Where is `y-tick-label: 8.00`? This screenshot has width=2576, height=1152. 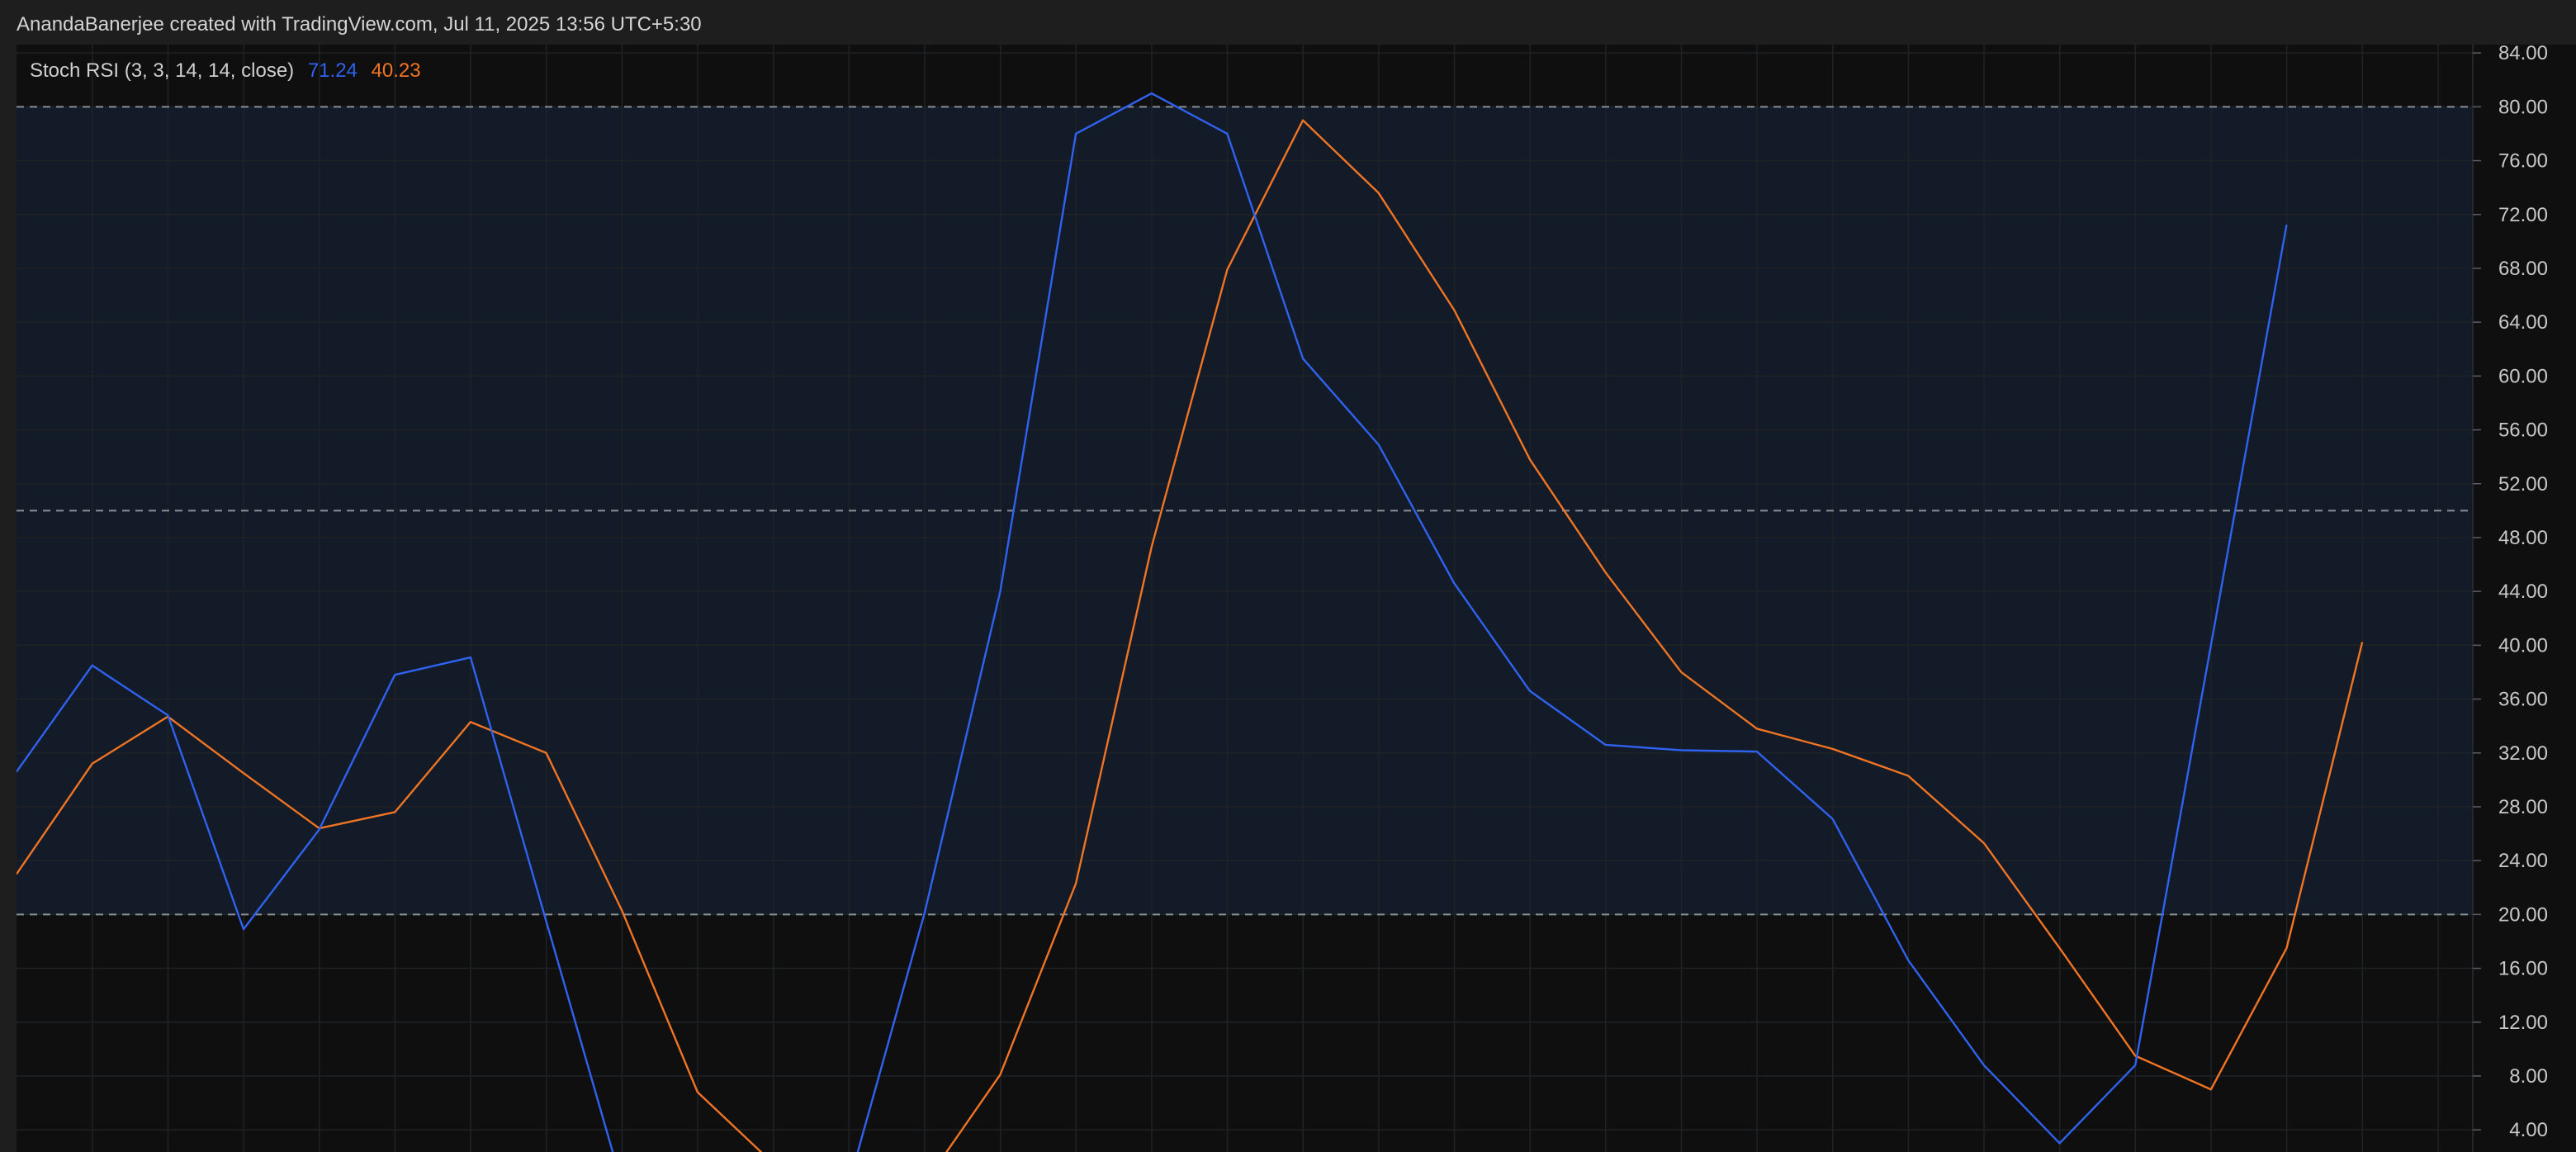
y-tick-label: 8.00 is located at coordinates (2528, 1076).